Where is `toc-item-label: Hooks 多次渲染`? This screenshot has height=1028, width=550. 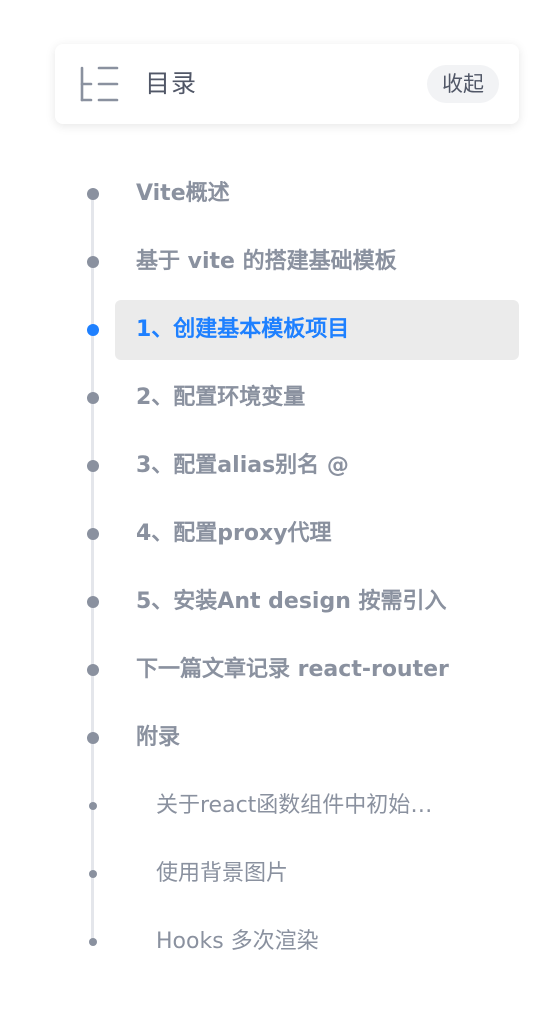 toc-item-label: Hooks 多次渲染 is located at coordinates (237, 941).